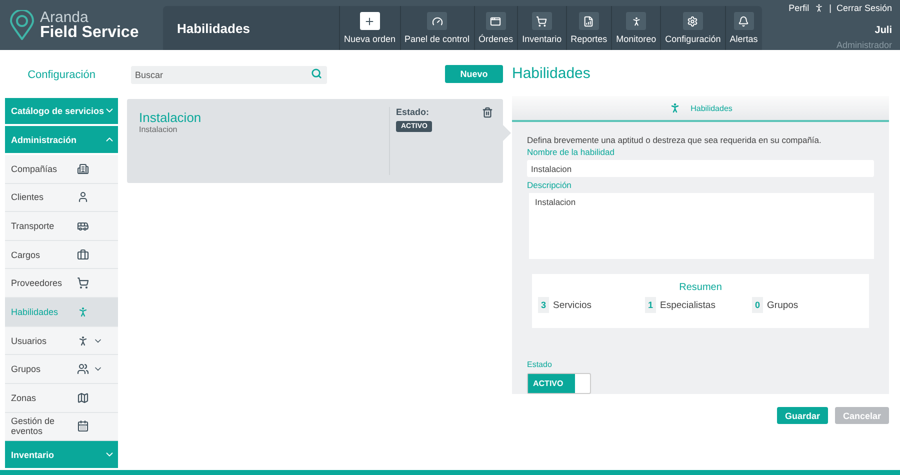  What do you see at coordinates (650, 305) in the screenshot?
I see `count-value: 1` at bounding box center [650, 305].